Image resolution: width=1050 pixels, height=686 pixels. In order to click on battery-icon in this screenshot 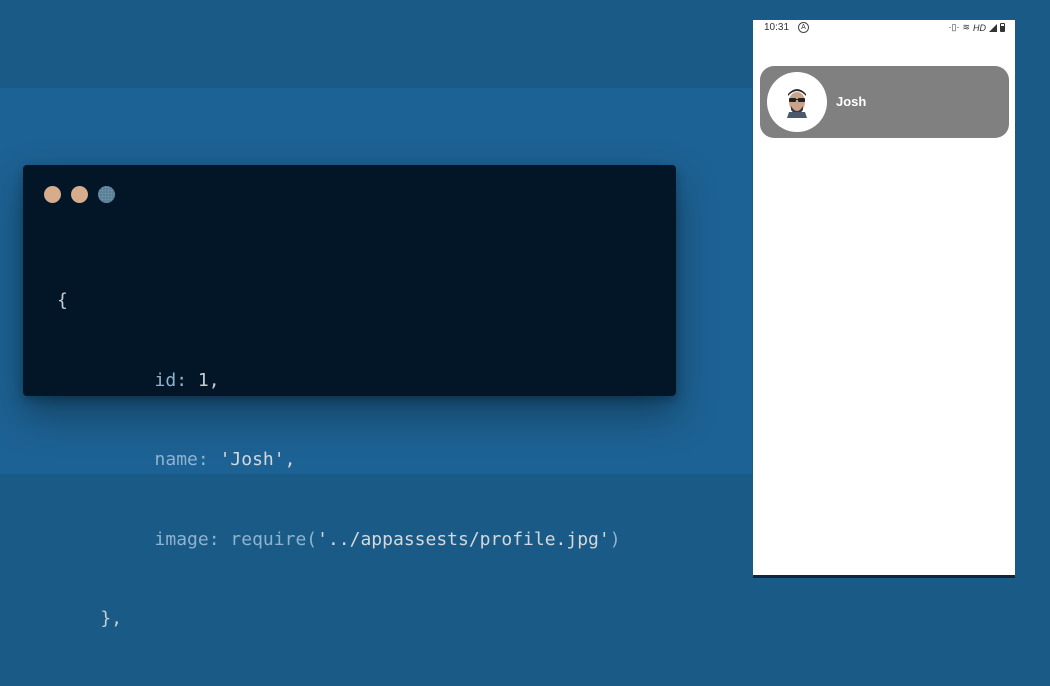, I will do `click(1002, 27)`.